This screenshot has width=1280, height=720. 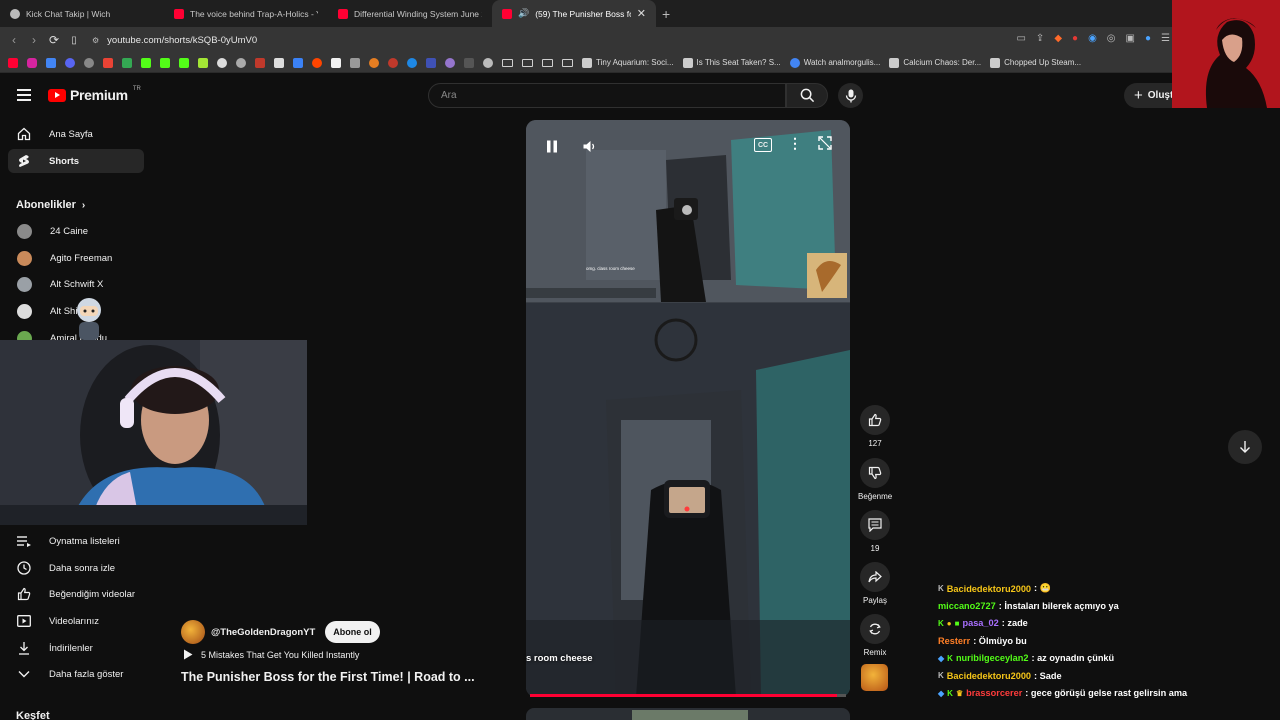 What do you see at coordinates (574, 13) in the screenshot?
I see `browser-tab-active: 🔊 (59) The Punisher Boss for the ✕` at bounding box center [574, 13].